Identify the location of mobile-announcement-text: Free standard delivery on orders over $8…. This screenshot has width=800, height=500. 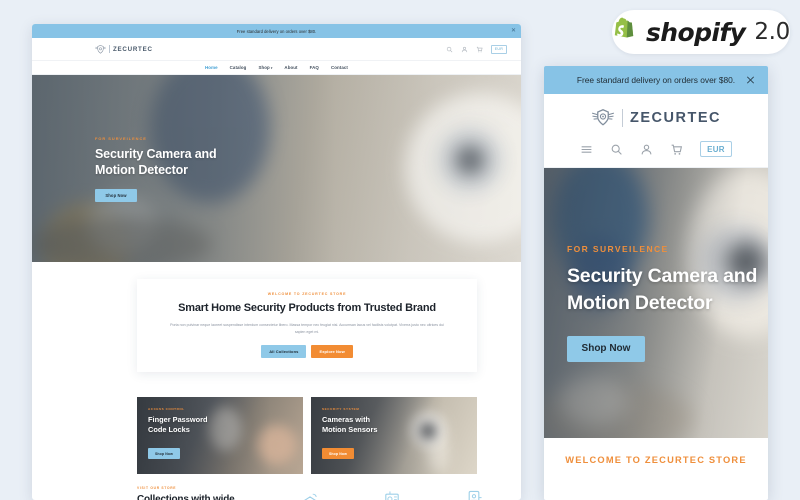
(656, 80).